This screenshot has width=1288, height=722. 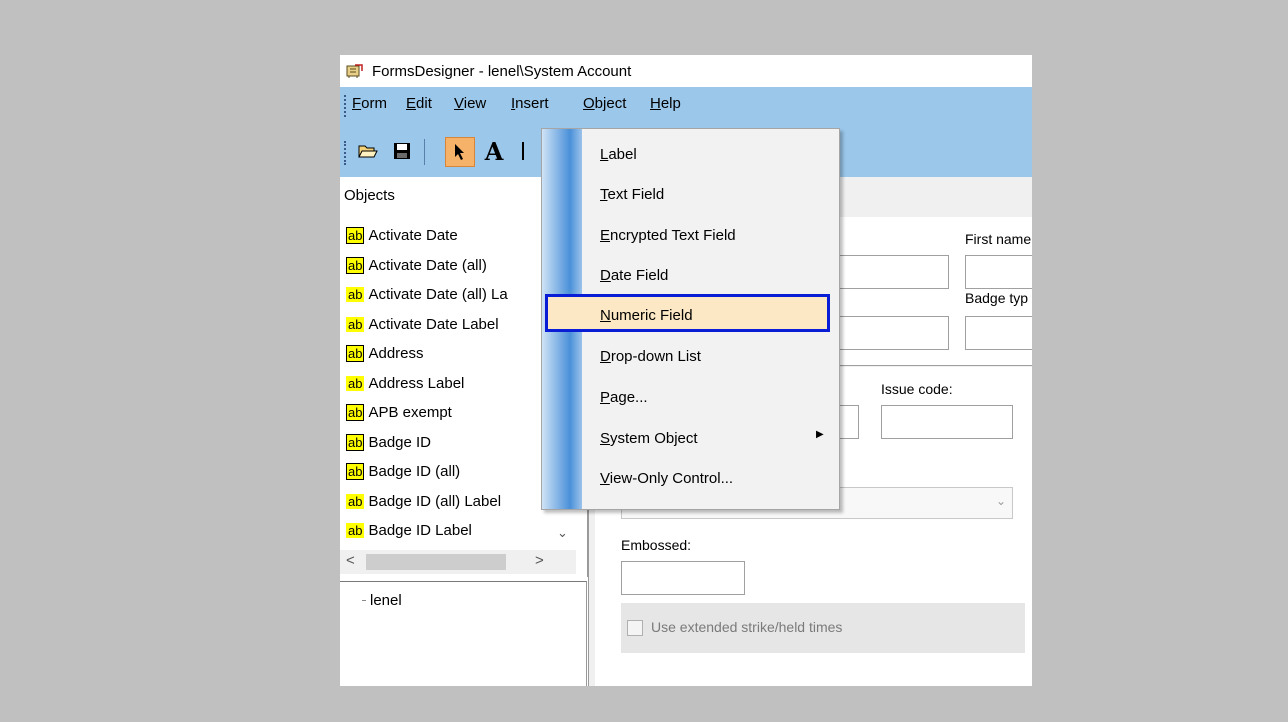 I want to click on title-bar: FormsDesigner - lenel\System Account, so click(x=686, y=71).